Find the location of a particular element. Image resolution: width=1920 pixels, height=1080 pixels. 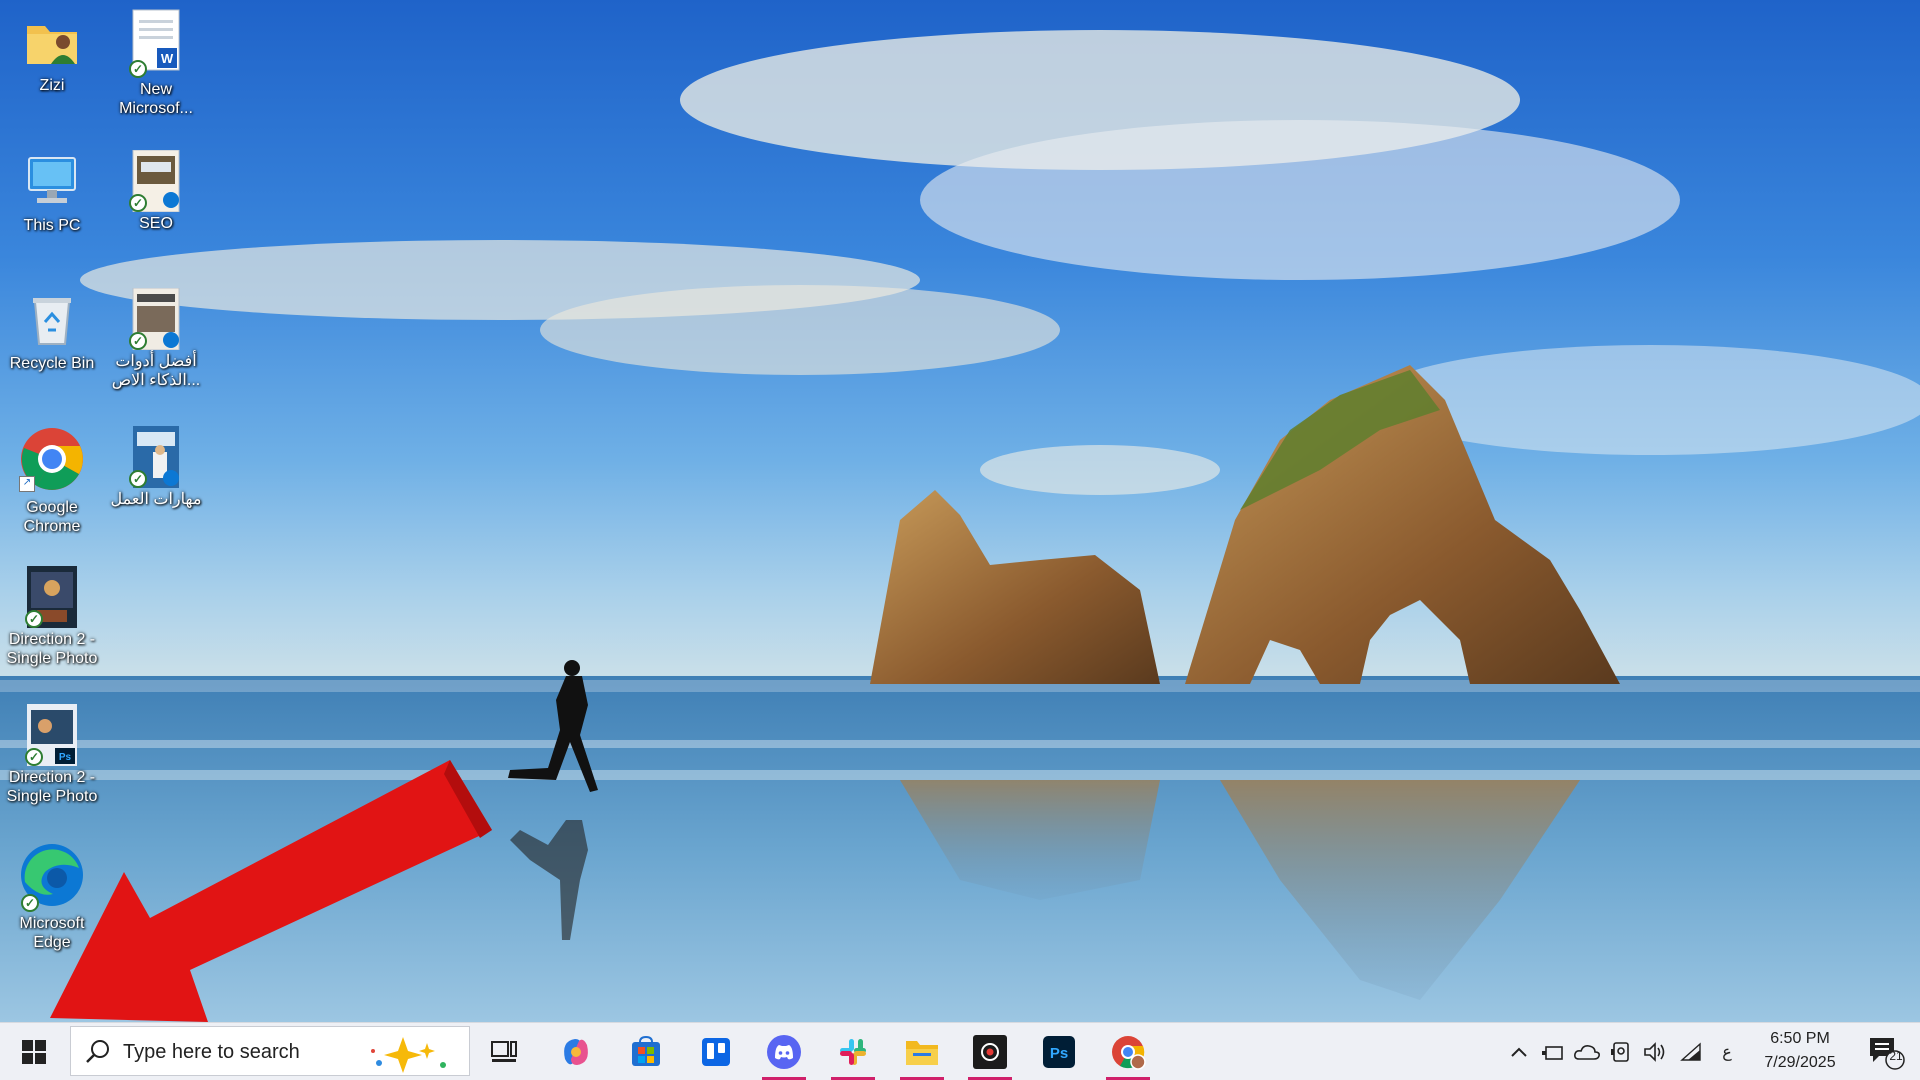

desktop-icon-label: Zizi is located at coordinates (52, 85).